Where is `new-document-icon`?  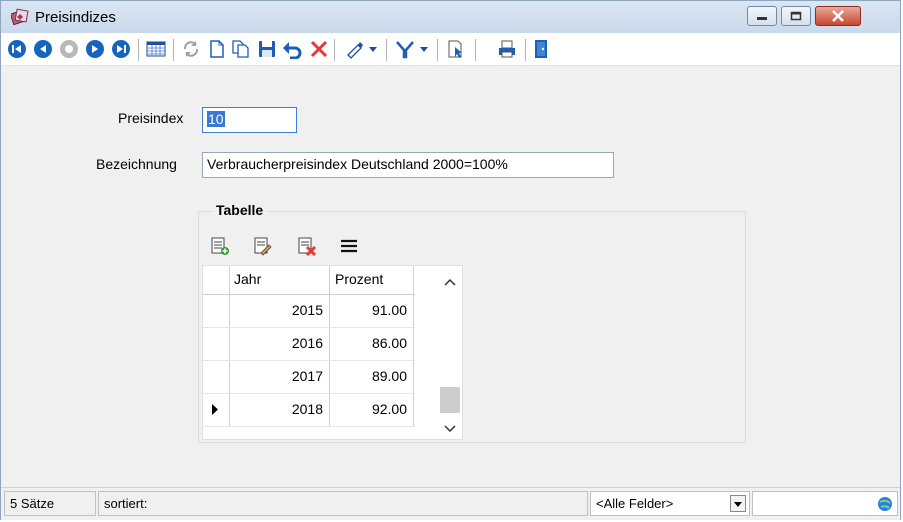 new-document-icon is located at coordinates (217, 49).